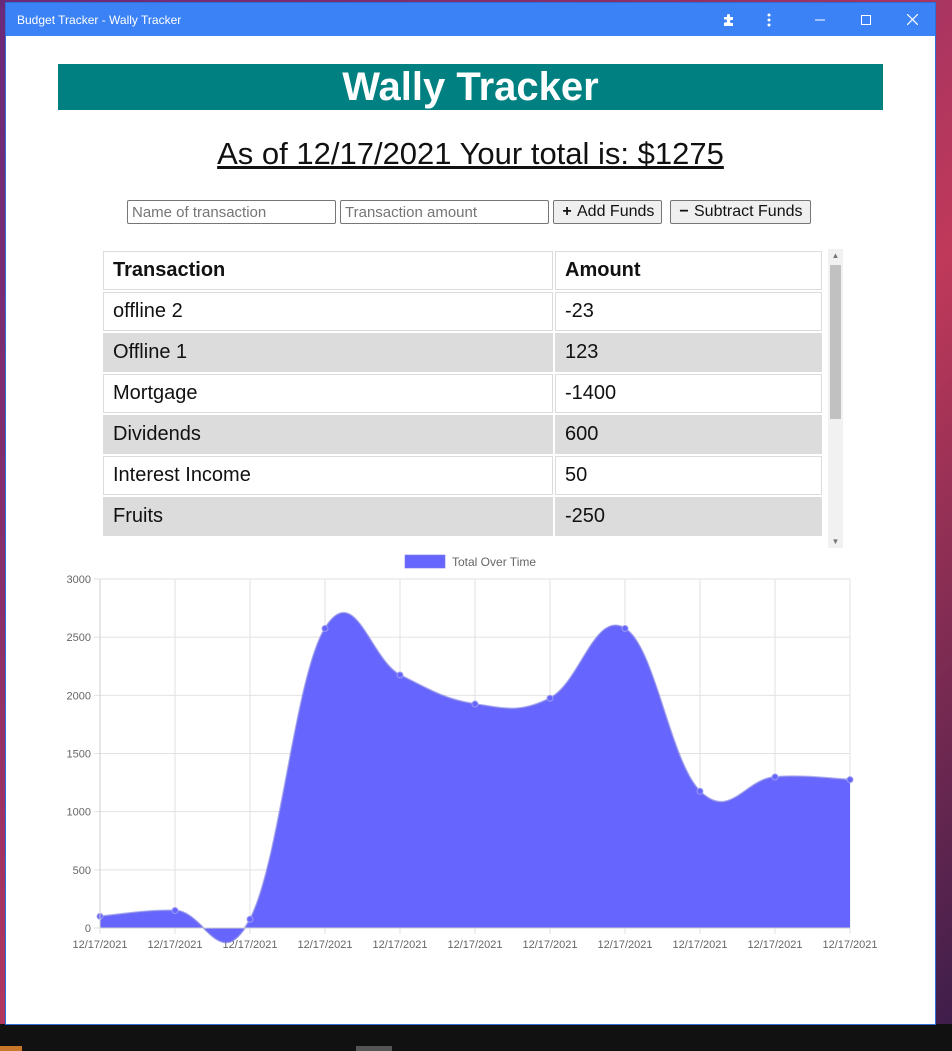 The width and height of the screenshot is (952, 1051). I want to click on transaction-amount-cell: -23, so click(688, 311).